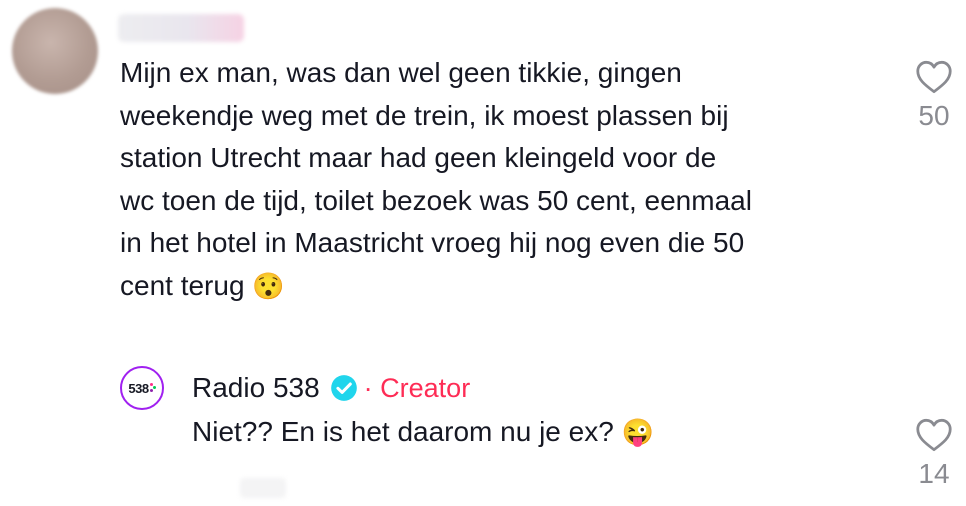  I want to click on reply-header: Radio 538 · Creator, so click(331, 388).